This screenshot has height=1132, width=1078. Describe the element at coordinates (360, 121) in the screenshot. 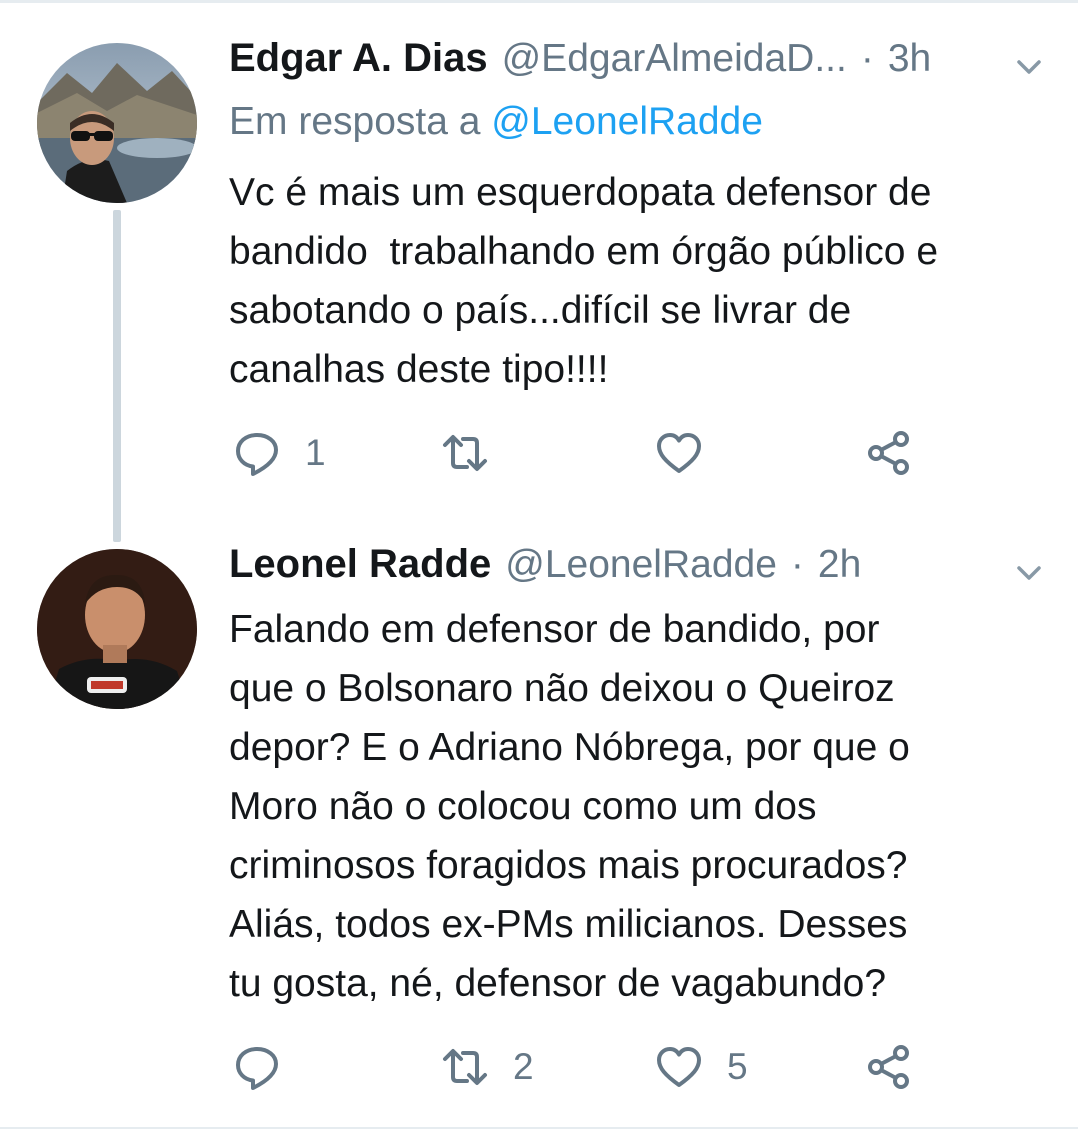

I see `reply-prefix: Em resposta a` at that location.